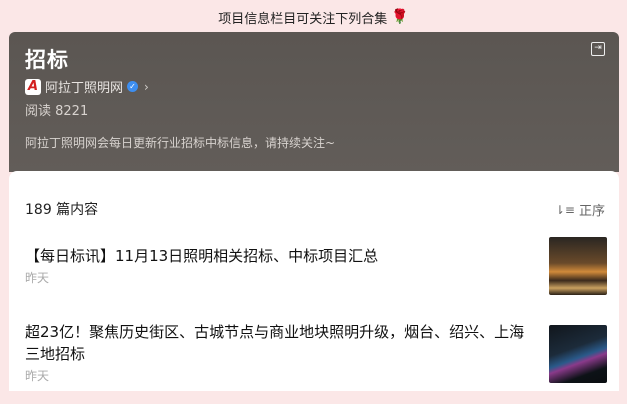 The height and width of the screenshot is (404, 627). What do you see at coordinates (62, 210) in the screenshot?
I see `article-count: 189 篇内容` at bounding box center [62, 210].